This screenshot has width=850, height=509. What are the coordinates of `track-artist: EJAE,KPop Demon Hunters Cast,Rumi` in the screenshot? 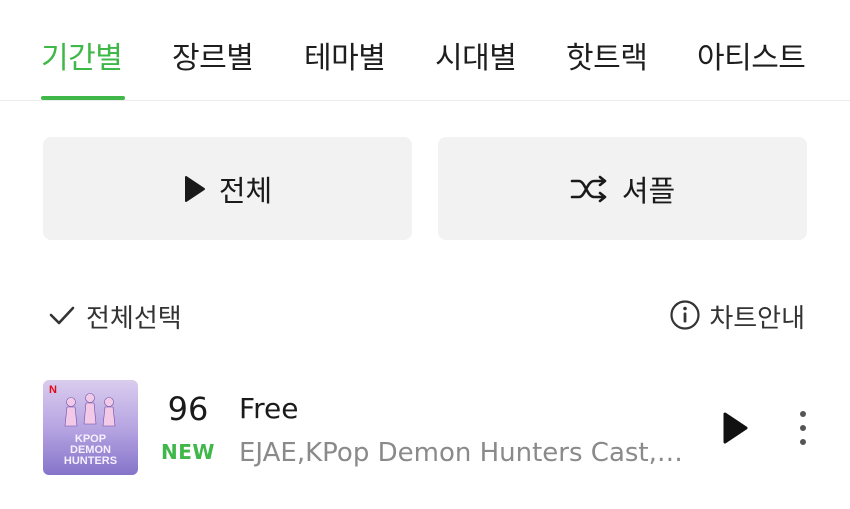 It's located at (469, 453).